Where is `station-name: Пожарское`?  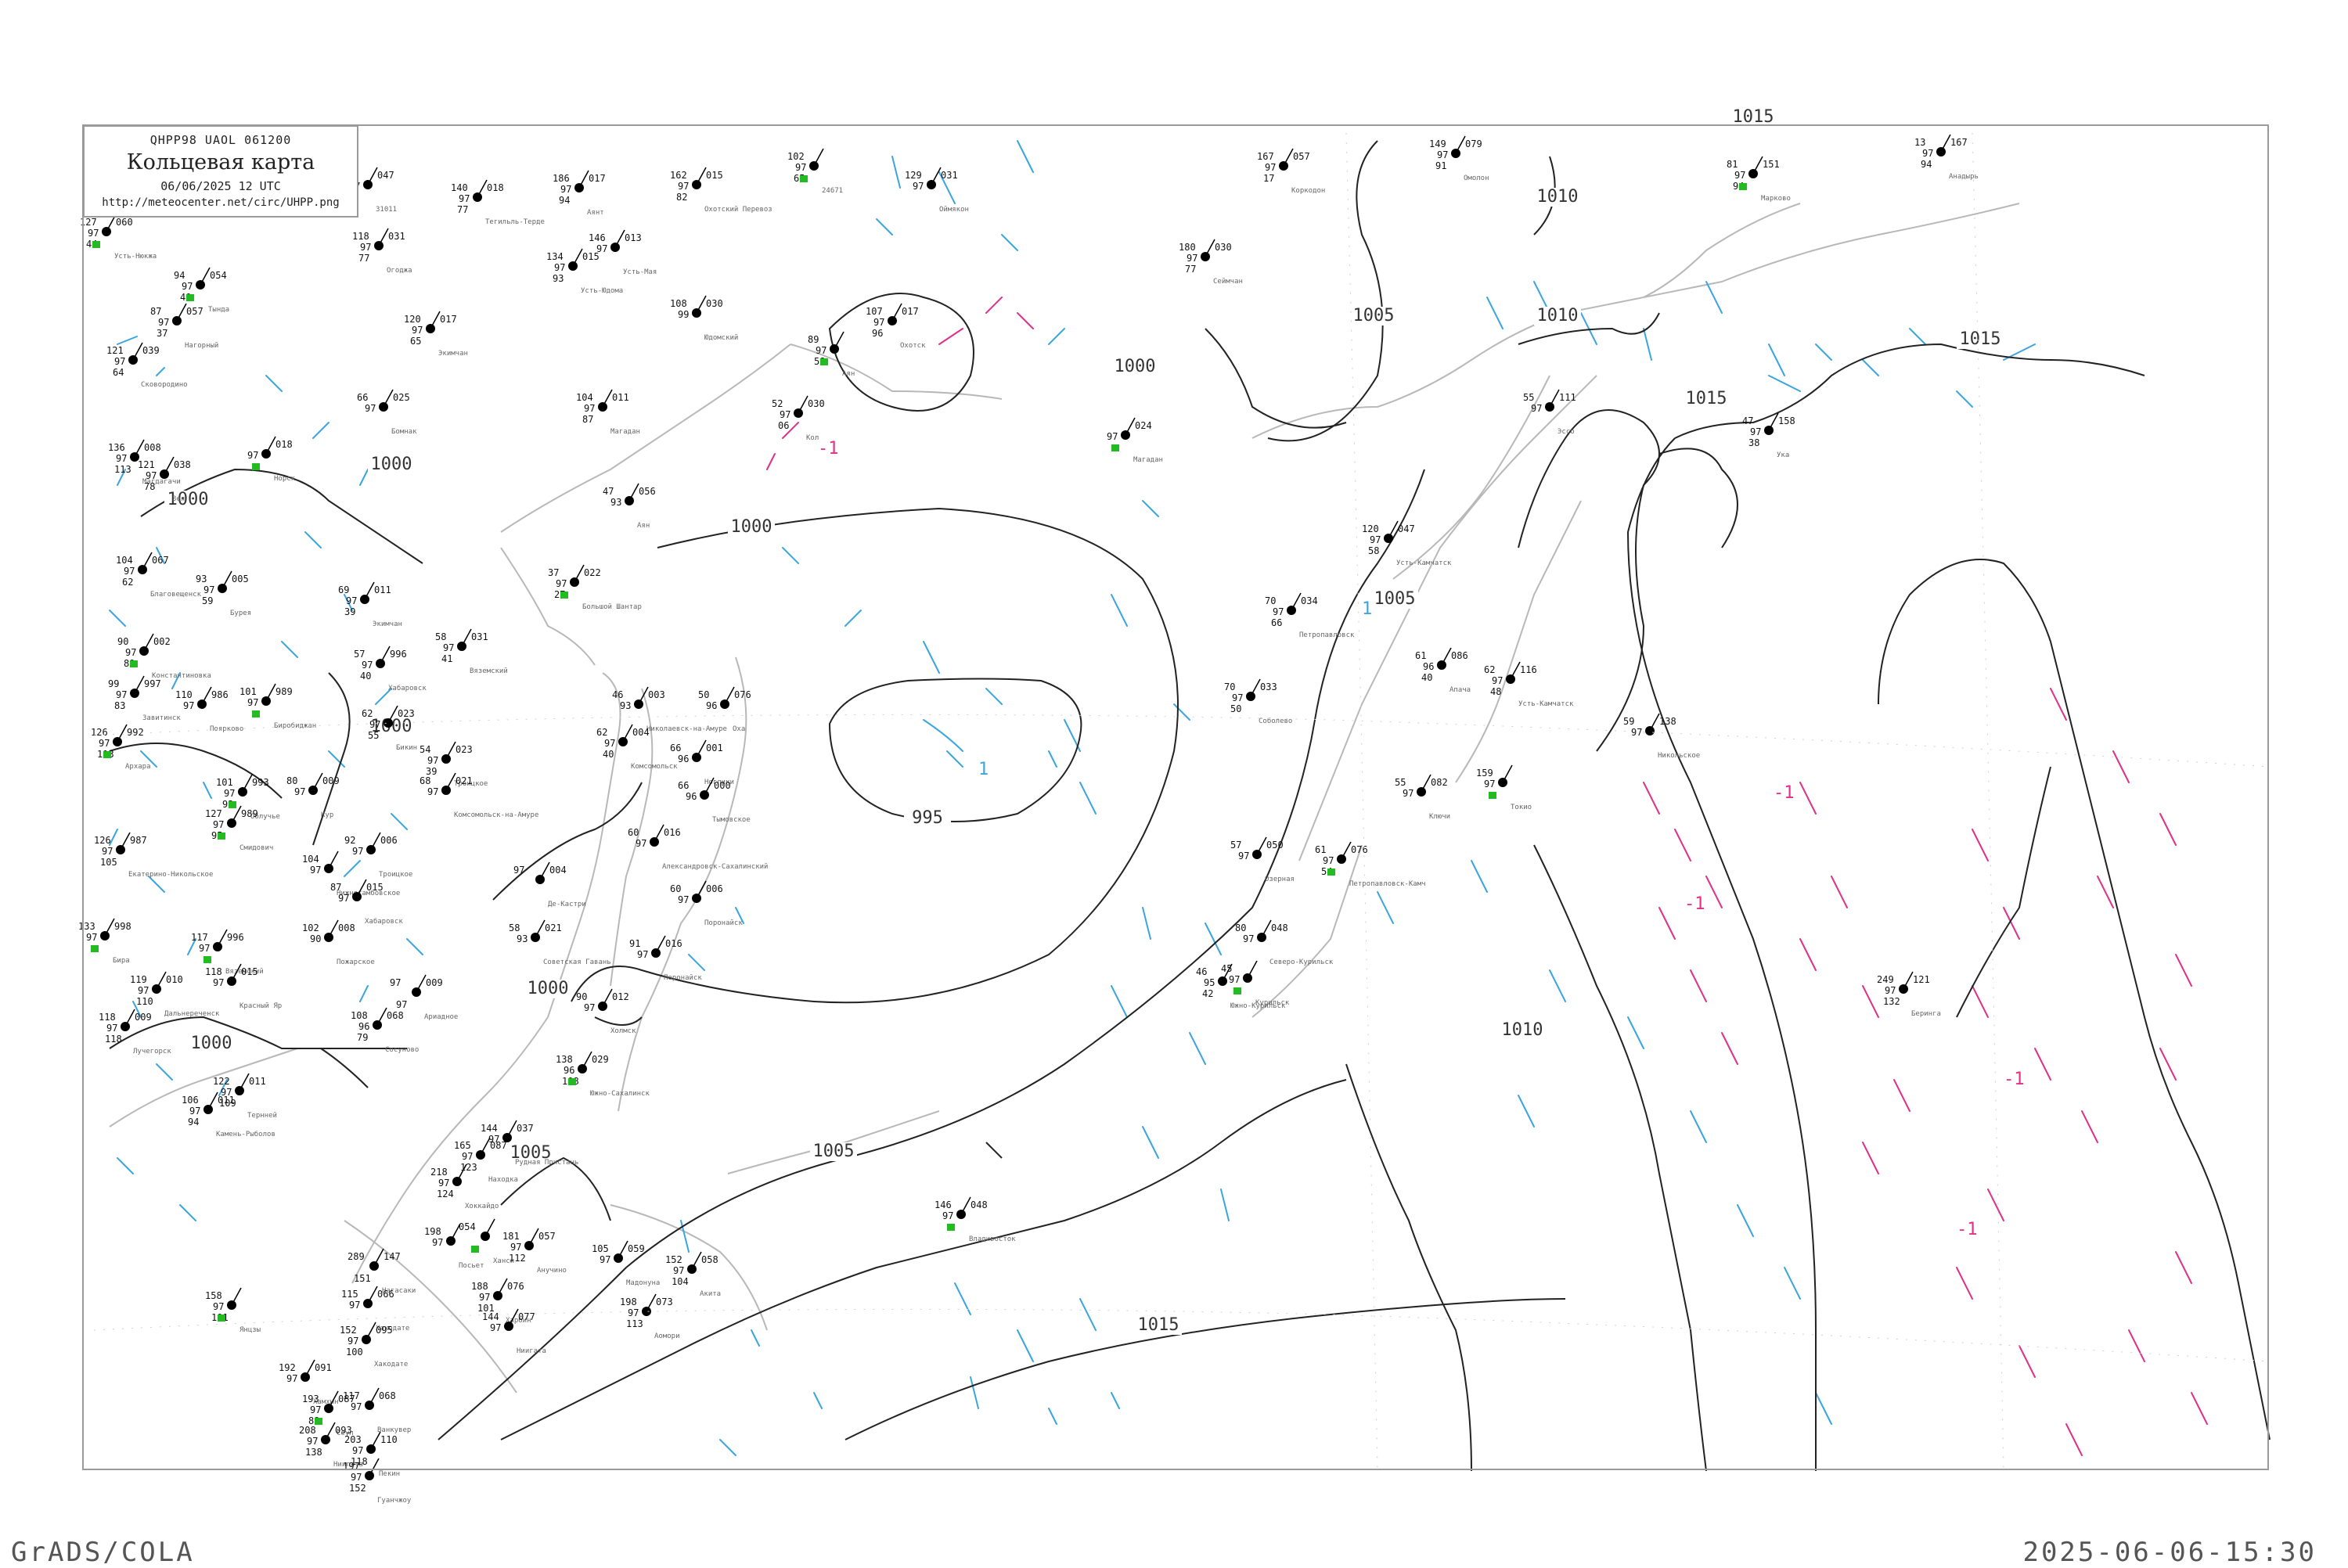
station-name: Пожарское is located at coordinates (356, 962).